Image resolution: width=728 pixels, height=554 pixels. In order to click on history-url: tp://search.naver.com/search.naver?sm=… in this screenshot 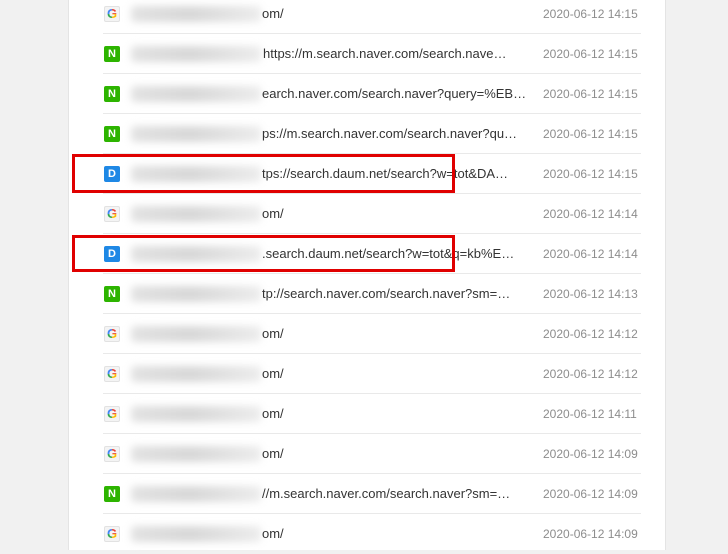, I will do `click(397, 294)`.